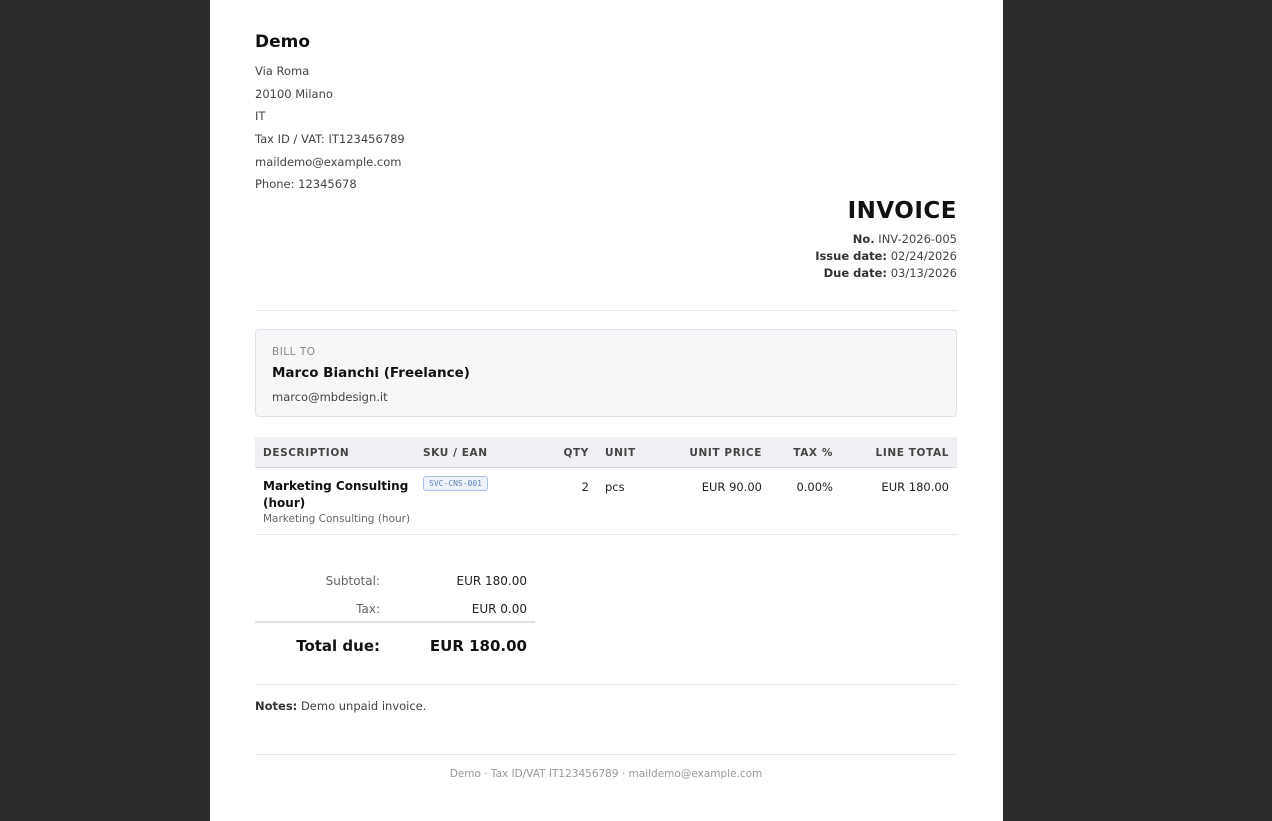 This screenshot has height=821, width=1272. I want to click on company-address-line2: 20100 Milano, so click(294, 93).